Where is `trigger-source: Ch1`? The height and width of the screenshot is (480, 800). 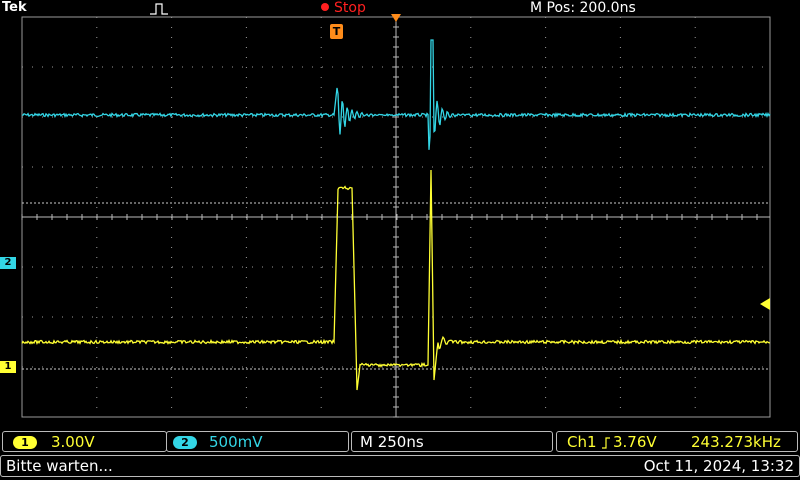
trigger-source: Ch1 is located at coordinates (582, 442).